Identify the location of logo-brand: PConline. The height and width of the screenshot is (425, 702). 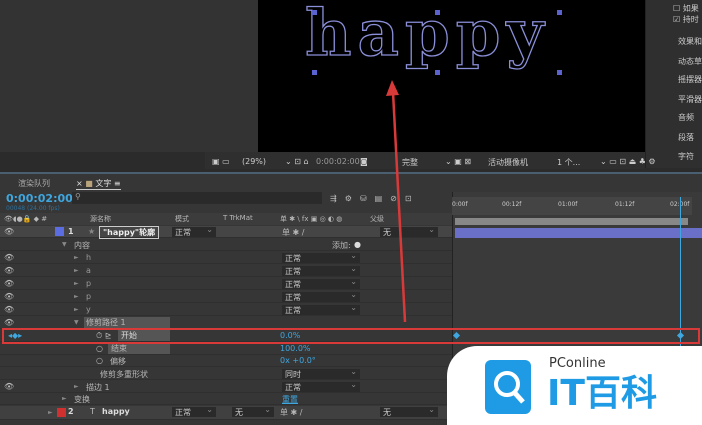
(577, 363).